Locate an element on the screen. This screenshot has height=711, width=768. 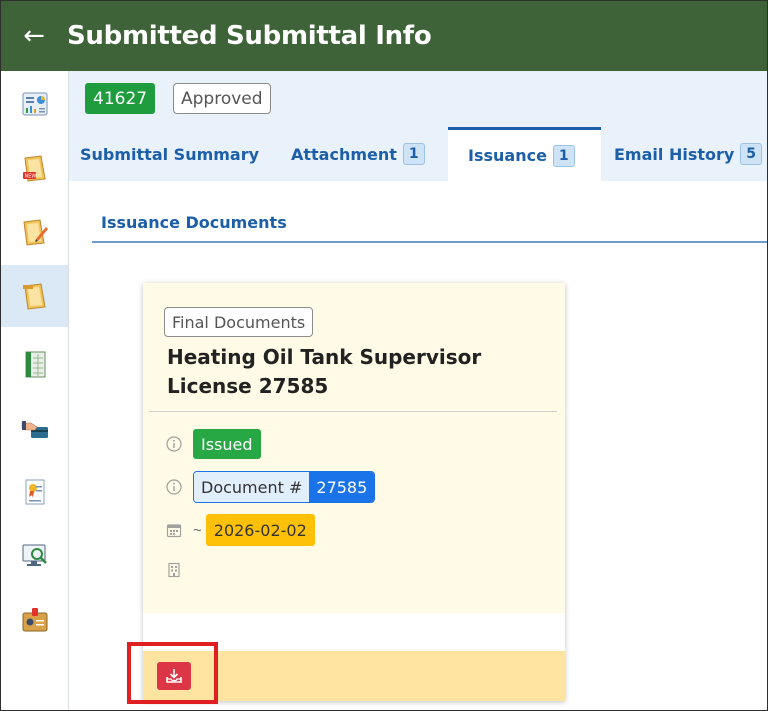
sidebar-item-certificate is located at coordinates (34, 492).